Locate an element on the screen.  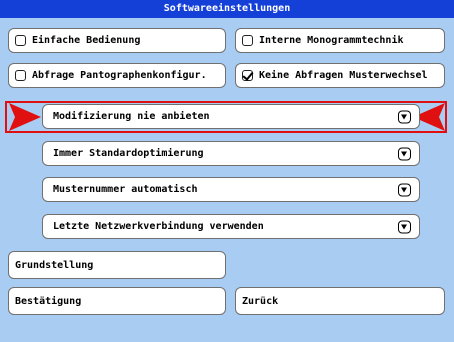
checkbox-label: Interne Monogrammtechnik is located at coordinates (331, 40).